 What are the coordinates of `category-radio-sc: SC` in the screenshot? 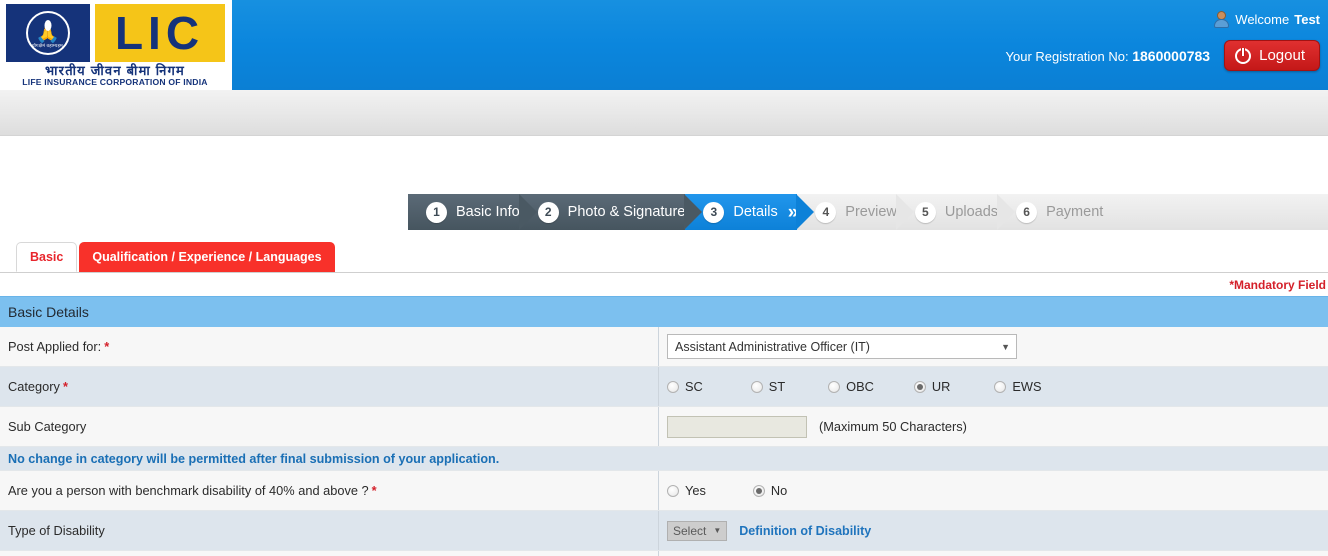 It's located at (685, 386).